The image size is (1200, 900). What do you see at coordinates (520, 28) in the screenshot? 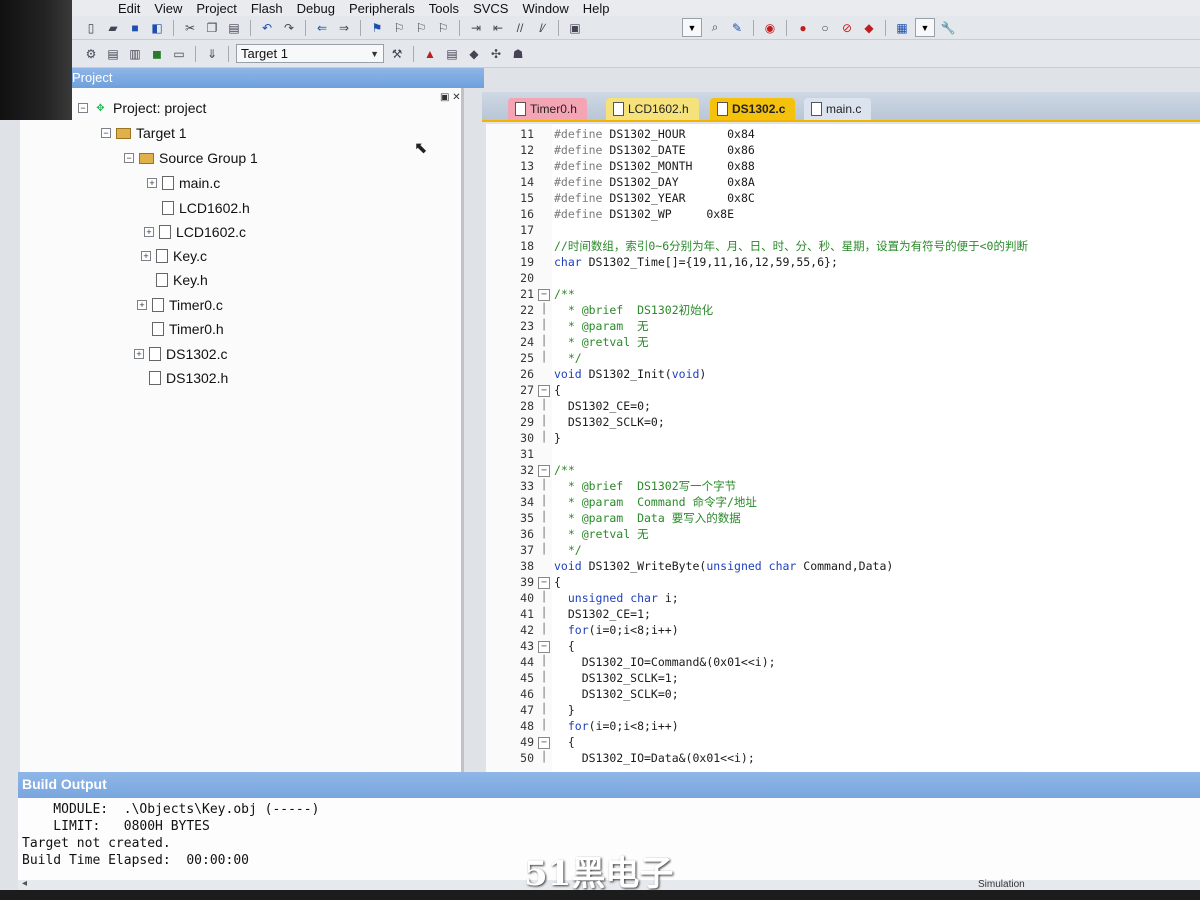
I see `comment-icon: //` at bounding box center [520, 28].